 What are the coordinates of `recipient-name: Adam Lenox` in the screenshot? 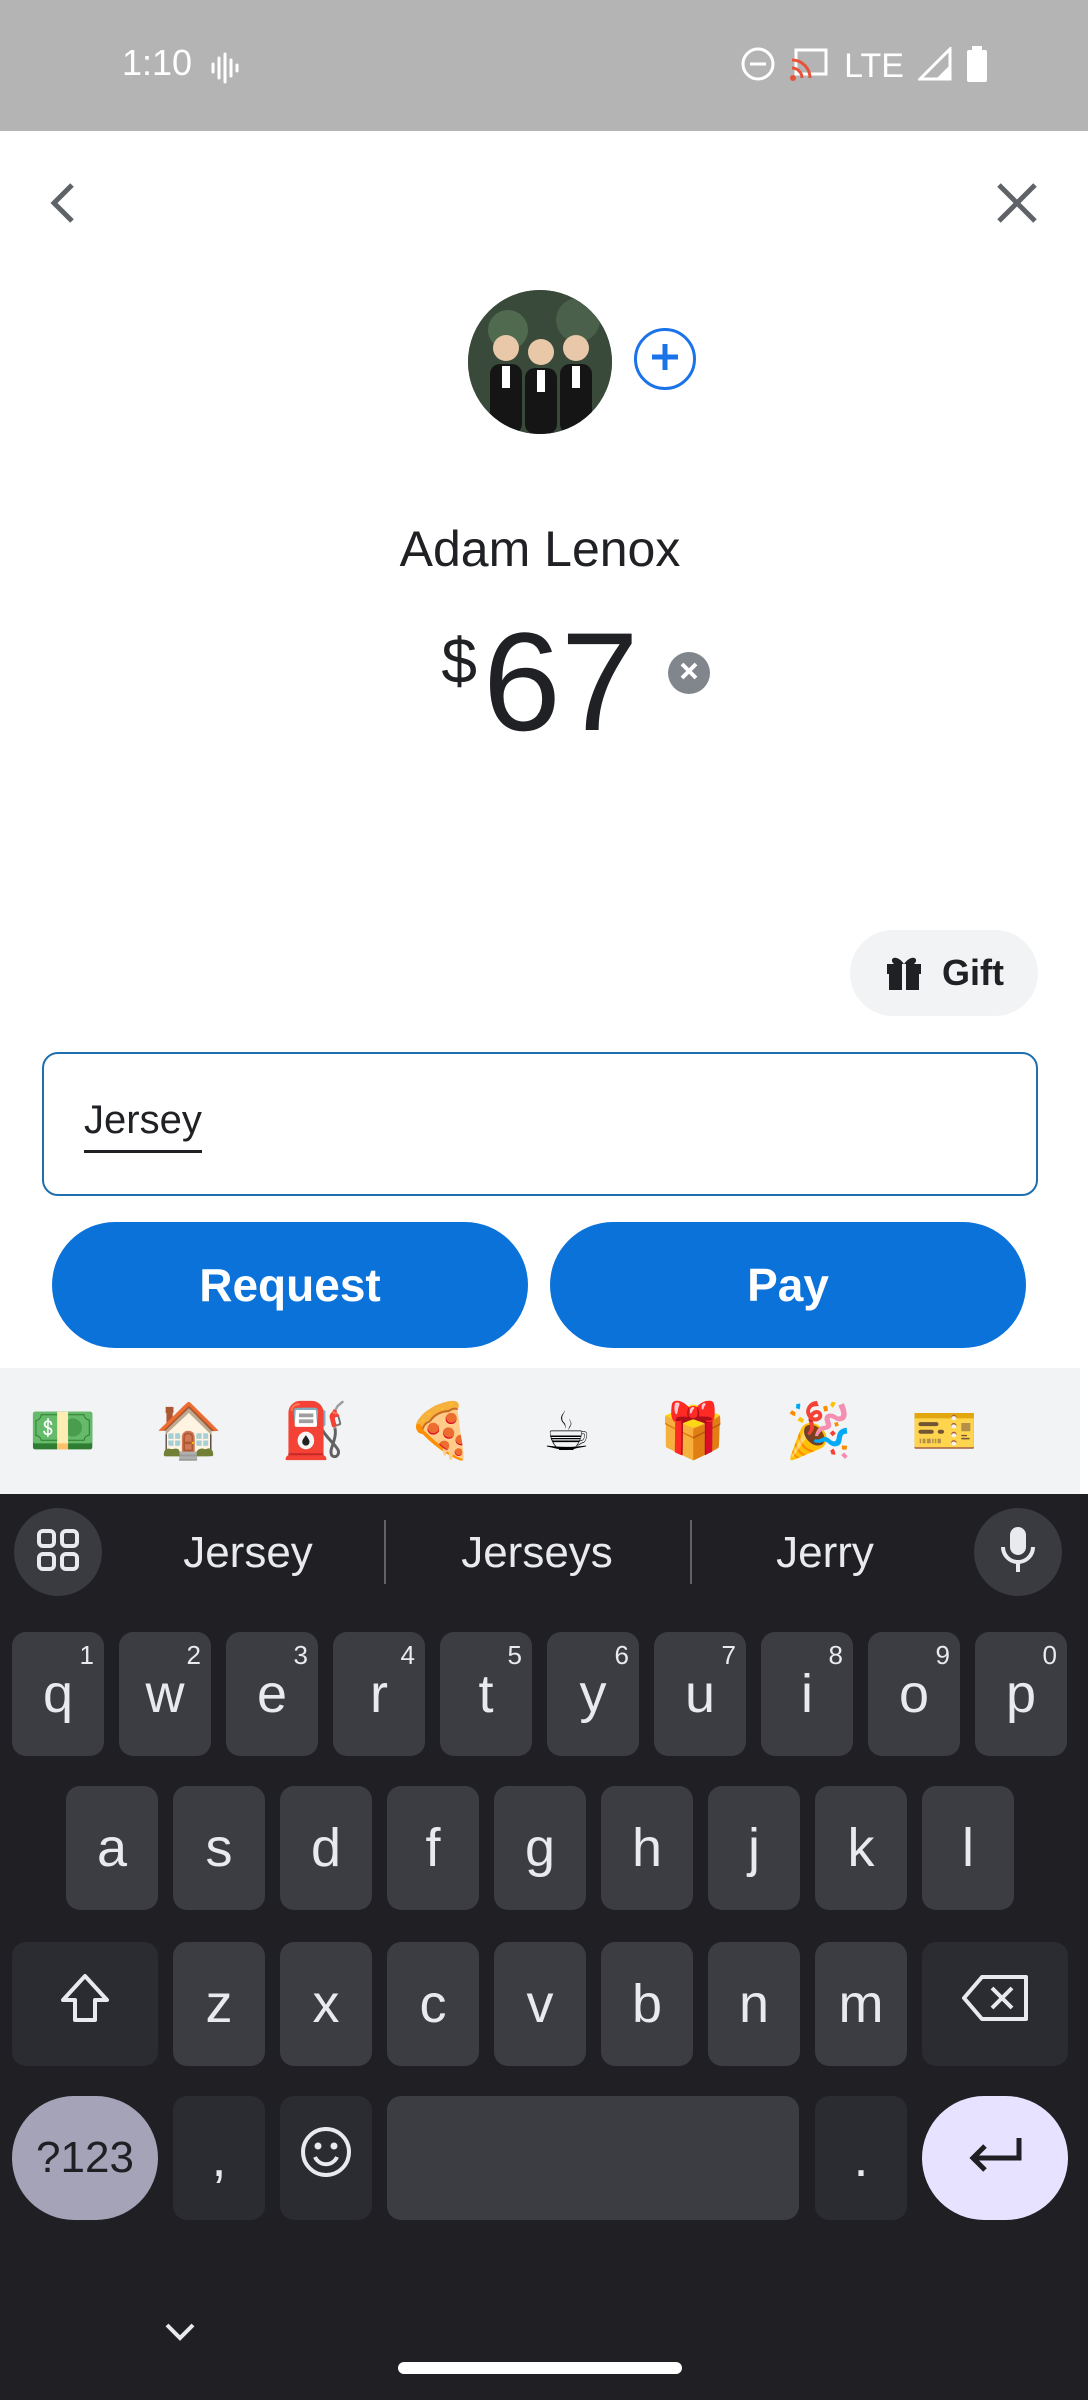 It's located at (540, 549).